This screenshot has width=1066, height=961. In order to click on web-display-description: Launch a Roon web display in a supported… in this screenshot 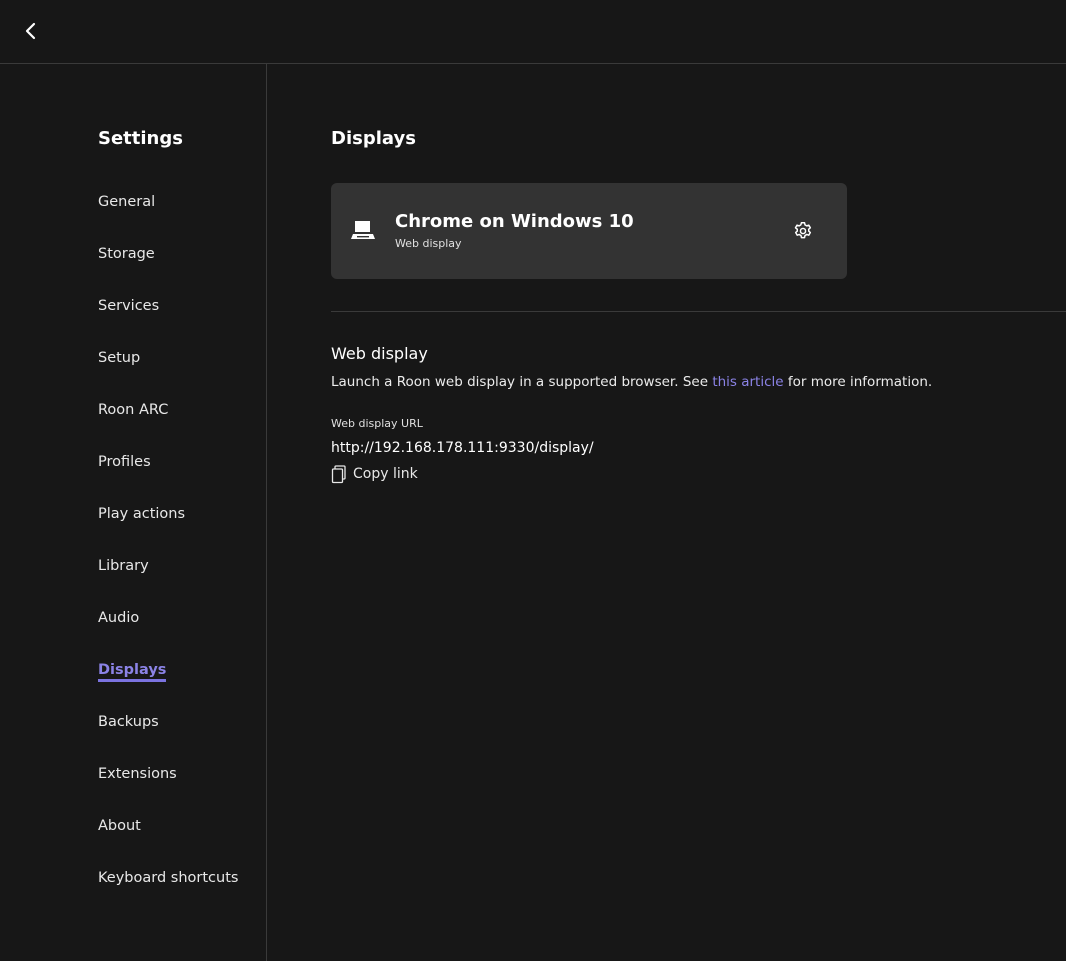, I will do `click(631, 382)`.